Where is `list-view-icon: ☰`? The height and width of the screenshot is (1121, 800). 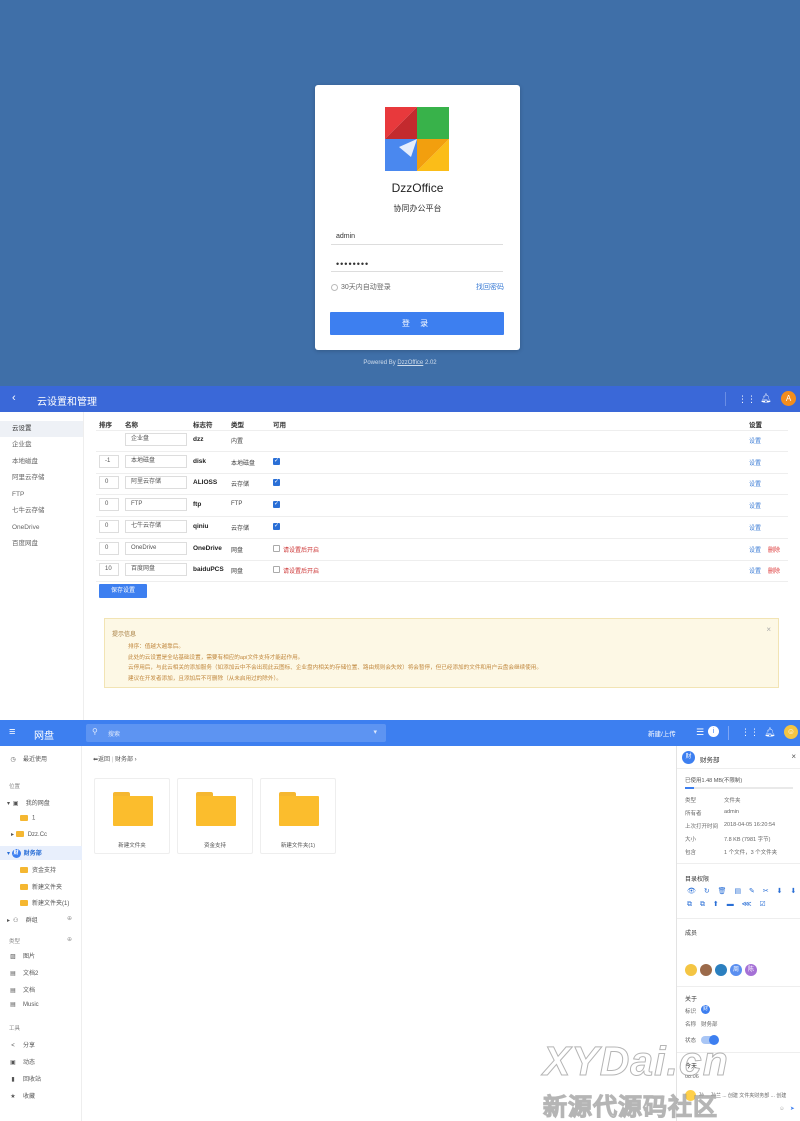 list-view-icon: ☰ is located at coordinates (700, 732).